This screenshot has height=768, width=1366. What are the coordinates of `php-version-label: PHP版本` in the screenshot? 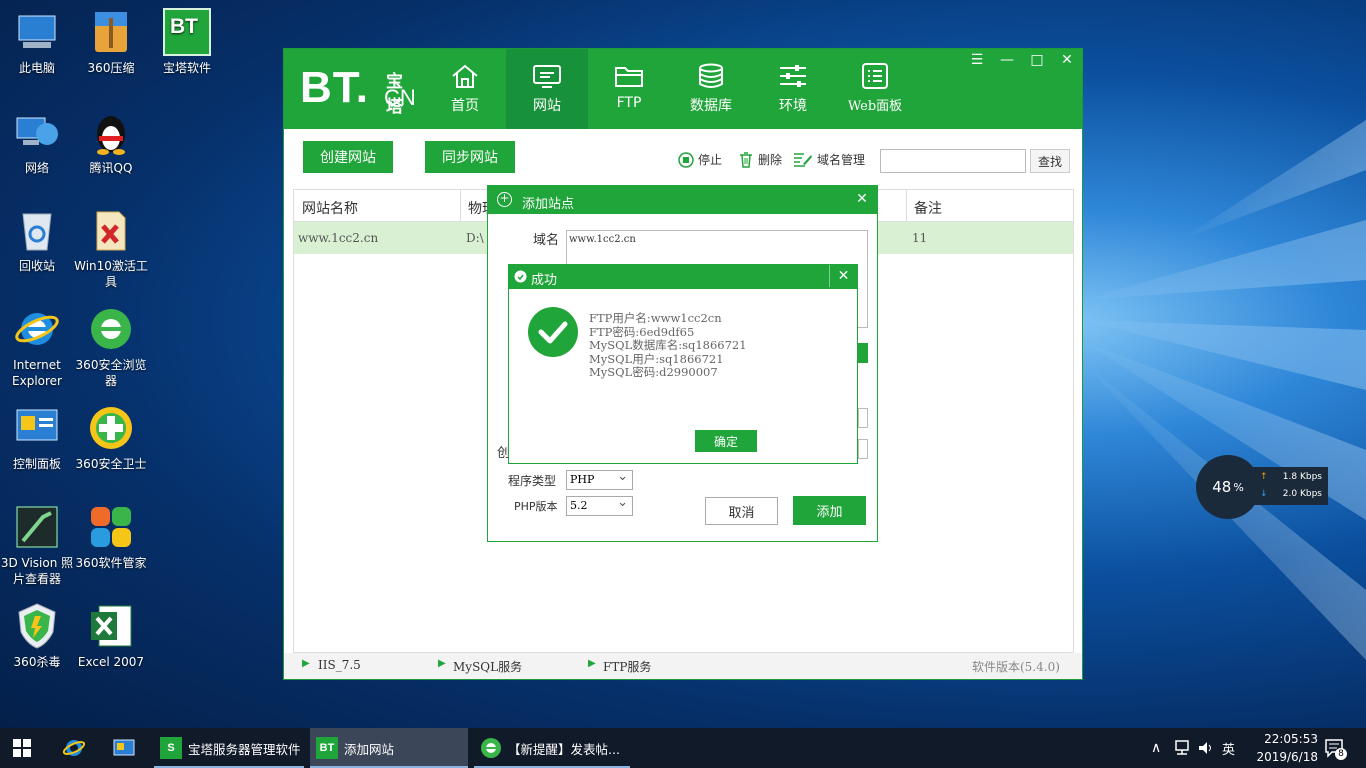 It's located at (536, 506).